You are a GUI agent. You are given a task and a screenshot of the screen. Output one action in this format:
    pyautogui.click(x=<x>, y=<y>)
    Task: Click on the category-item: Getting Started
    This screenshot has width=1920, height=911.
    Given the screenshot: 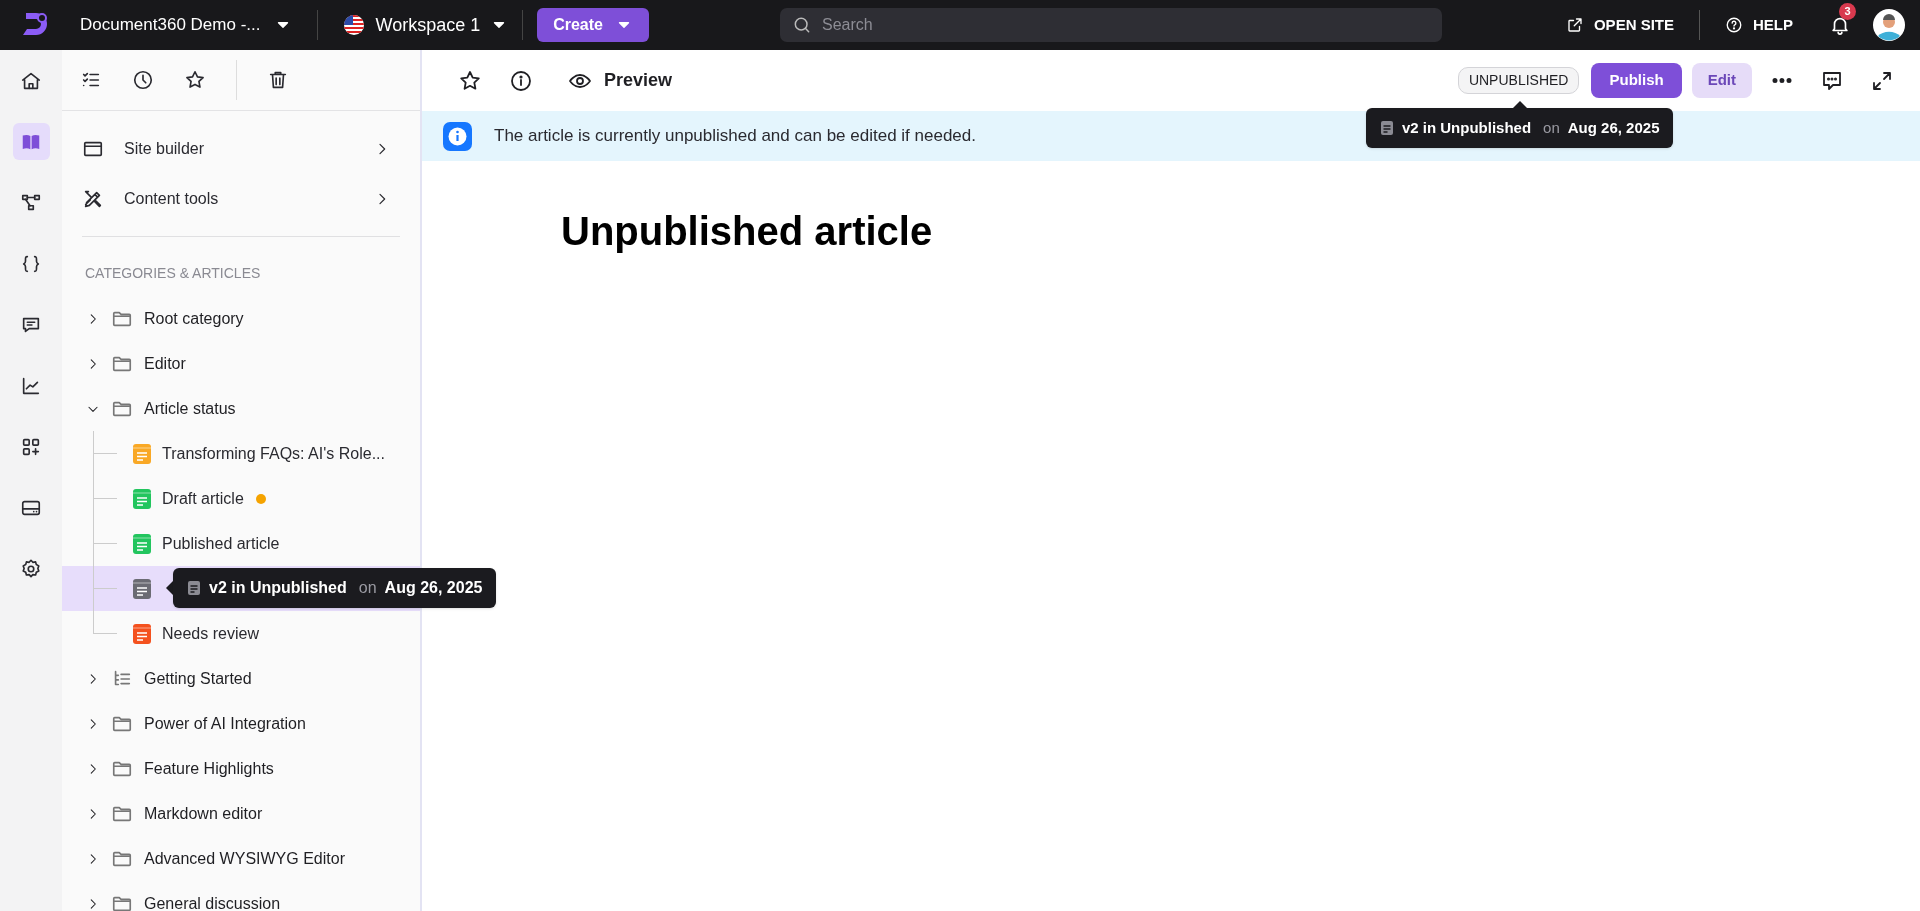 What is the action you would take?
    pyautogui.click(x=241, y=678)
    